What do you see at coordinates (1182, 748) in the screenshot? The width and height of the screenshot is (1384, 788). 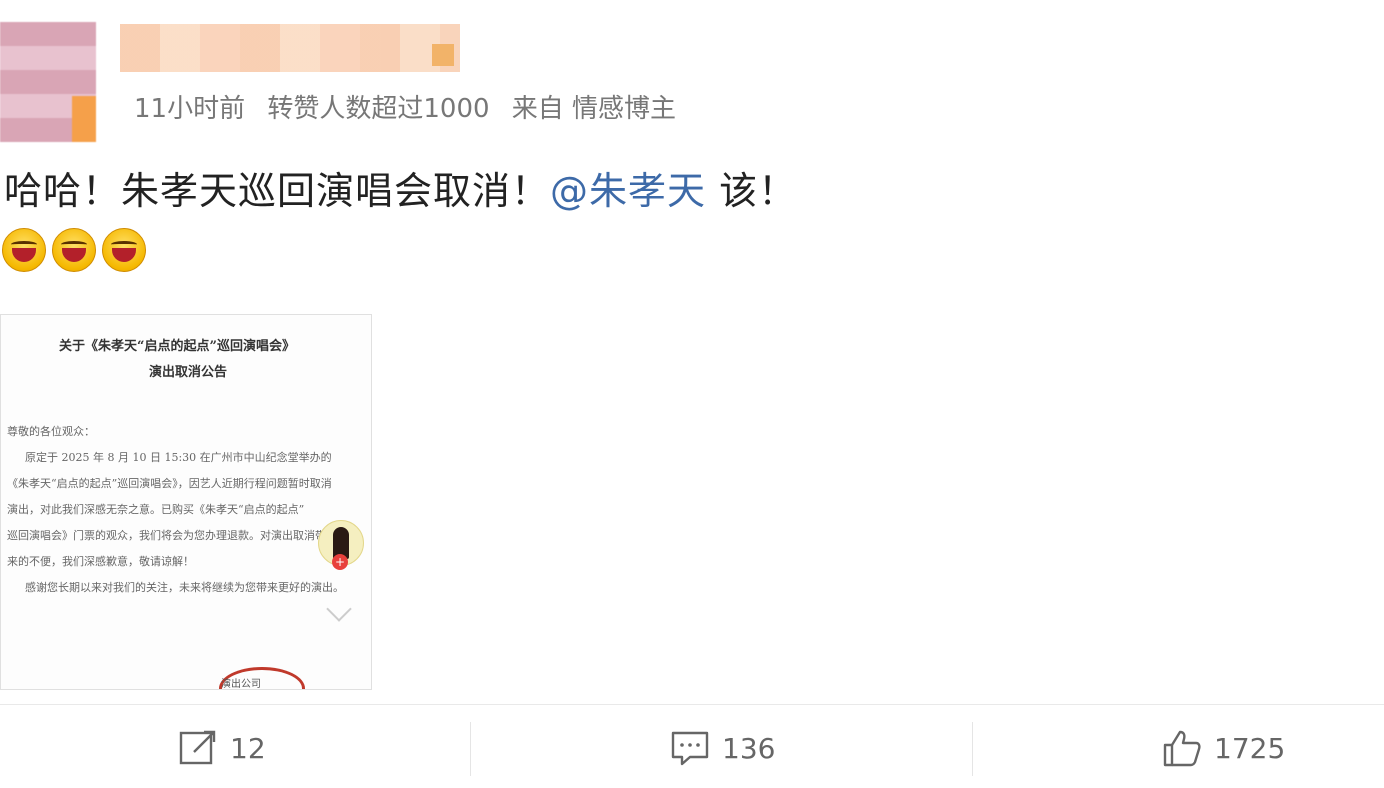 I see `thumbs-up-icon` at bounding box center [1182, 748].